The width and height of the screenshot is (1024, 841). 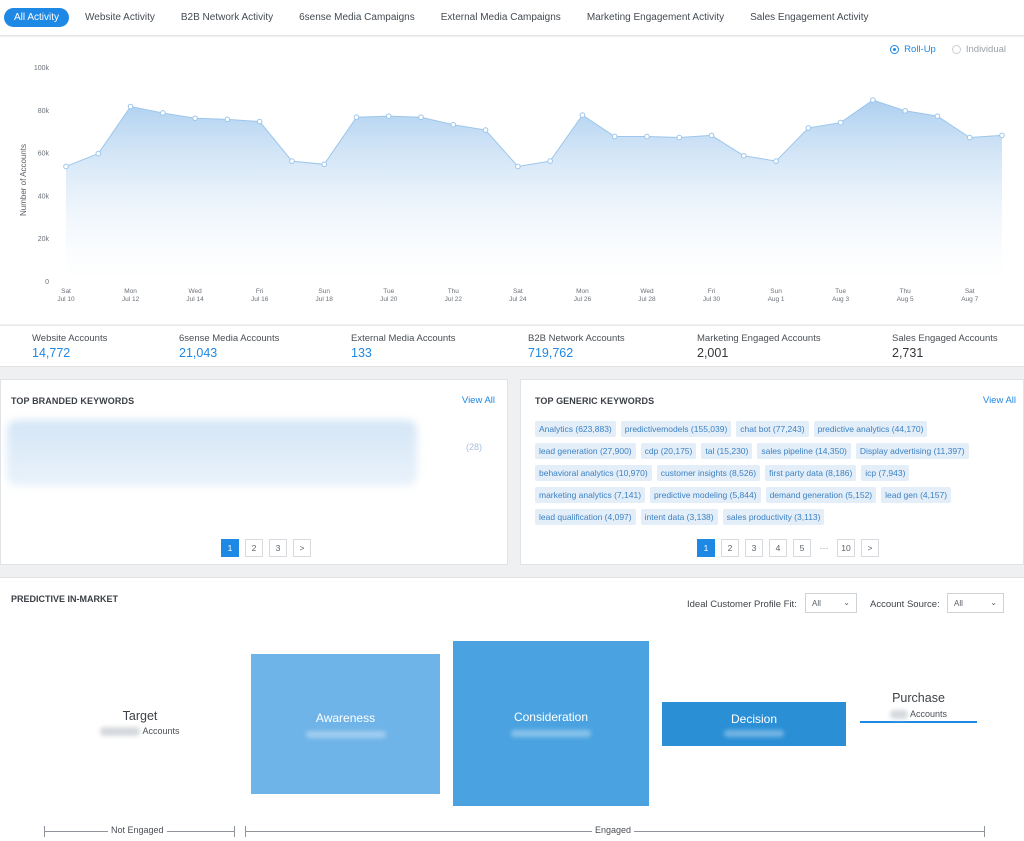 I want to click on page-10-button: 10, so click(x=846, y=548).